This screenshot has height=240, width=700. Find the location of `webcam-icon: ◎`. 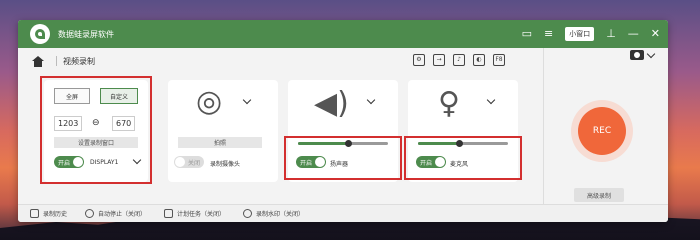

webcam-icon: ◎ is located at coordinates (209, 101).